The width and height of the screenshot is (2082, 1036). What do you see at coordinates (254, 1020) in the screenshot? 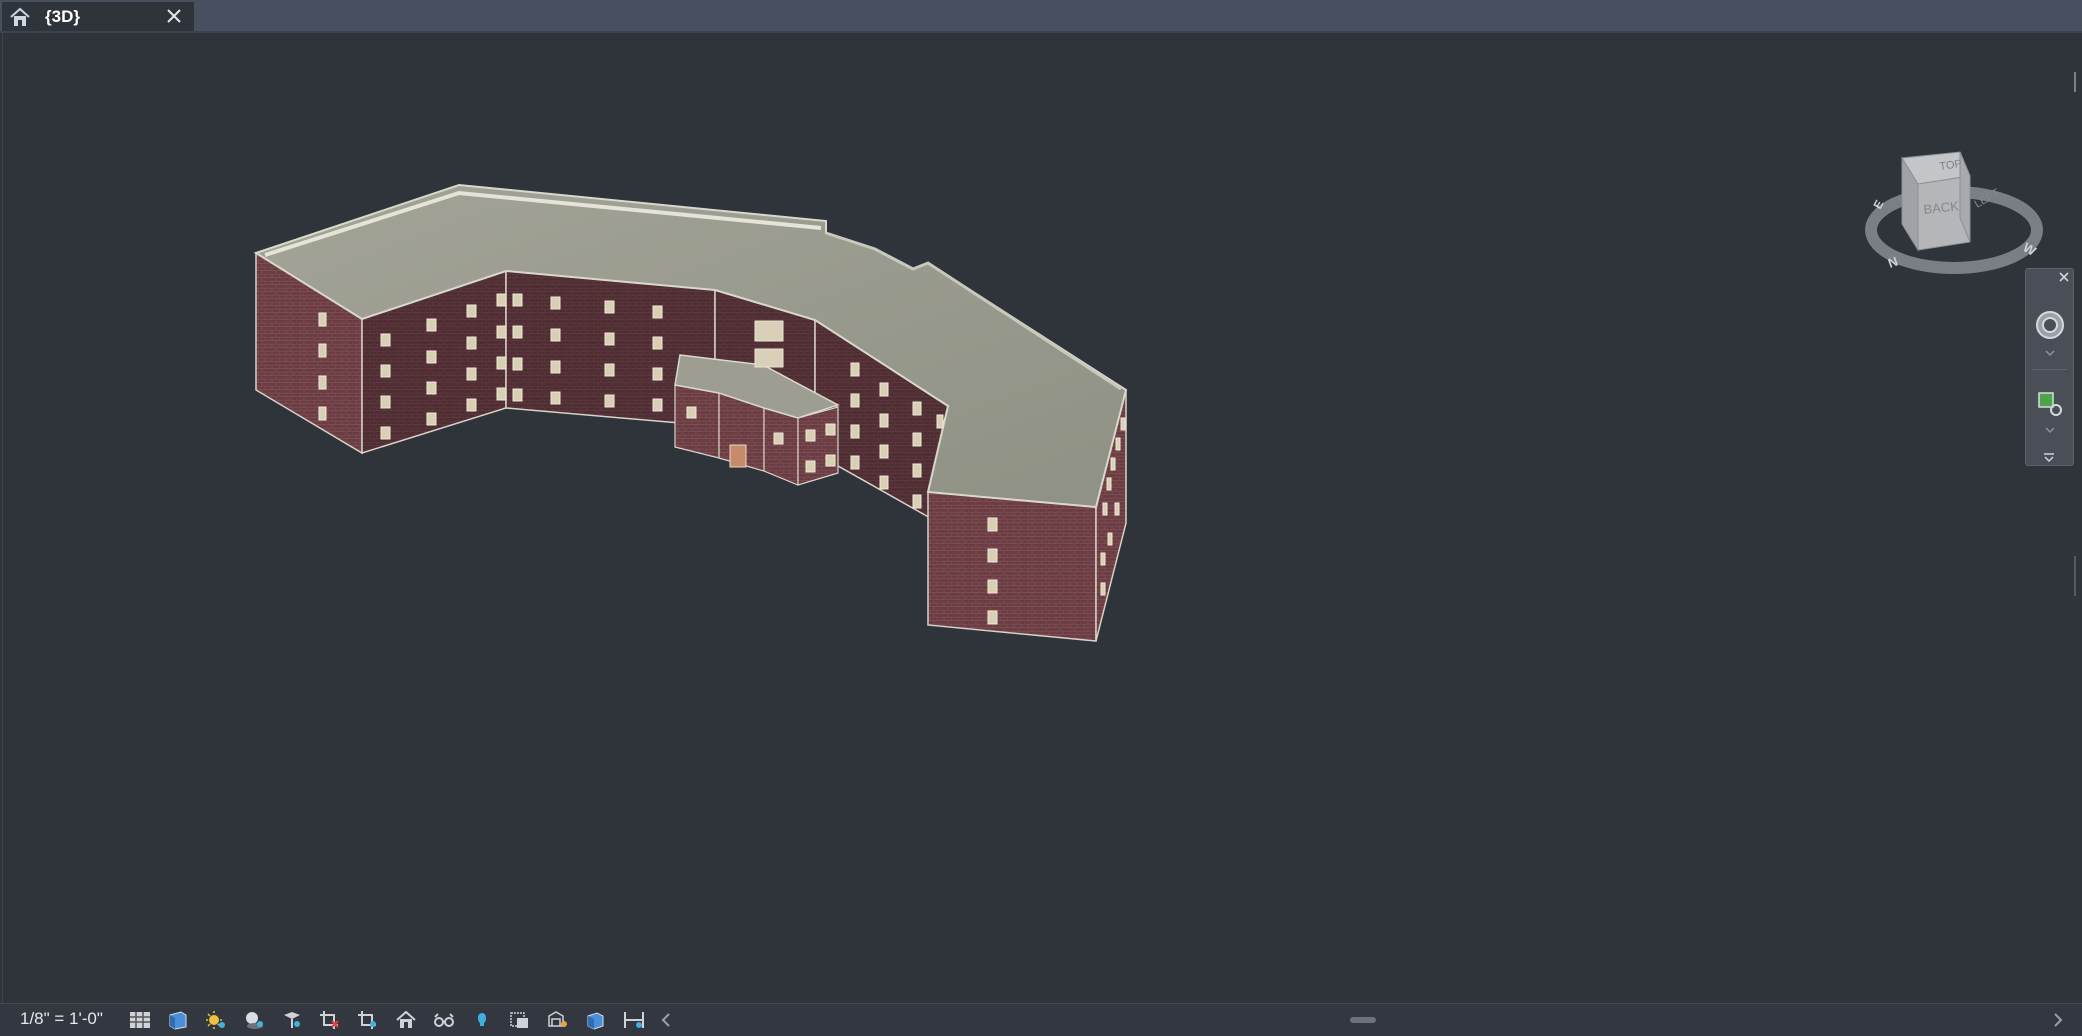
I see `shadows-icon` at bounding box center [254, 1020].